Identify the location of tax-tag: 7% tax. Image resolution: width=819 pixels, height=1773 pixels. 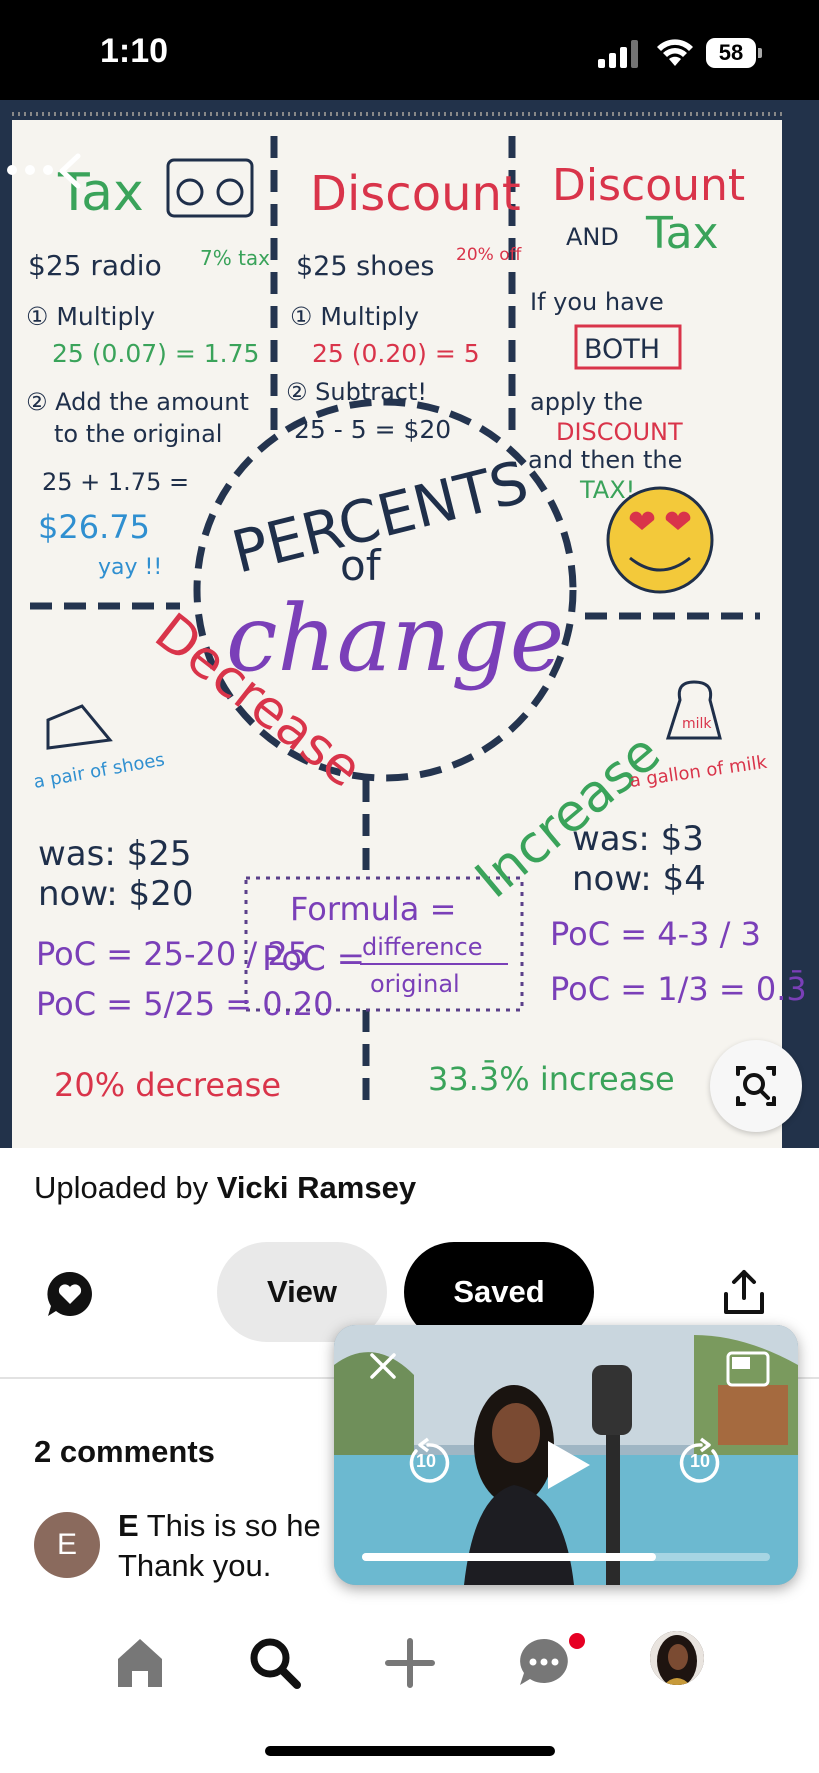
(235, 258).